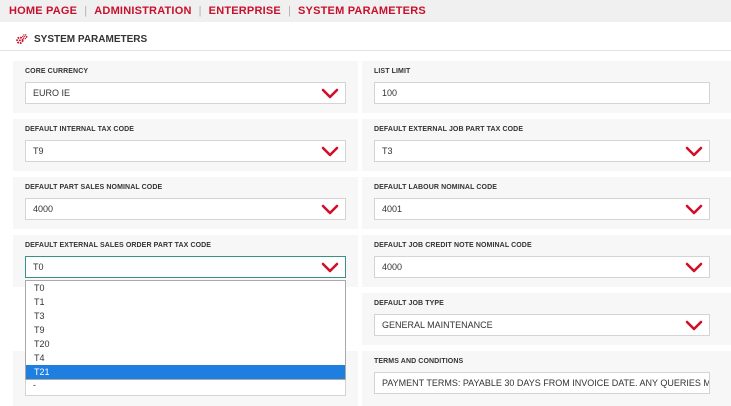 Image resolution: width=731 pixels, height=406 pixels. I want to click on default-job-type-card: DEFAULT JOB TYPE GENERAL MAINTENANCE, so click(546, 319).